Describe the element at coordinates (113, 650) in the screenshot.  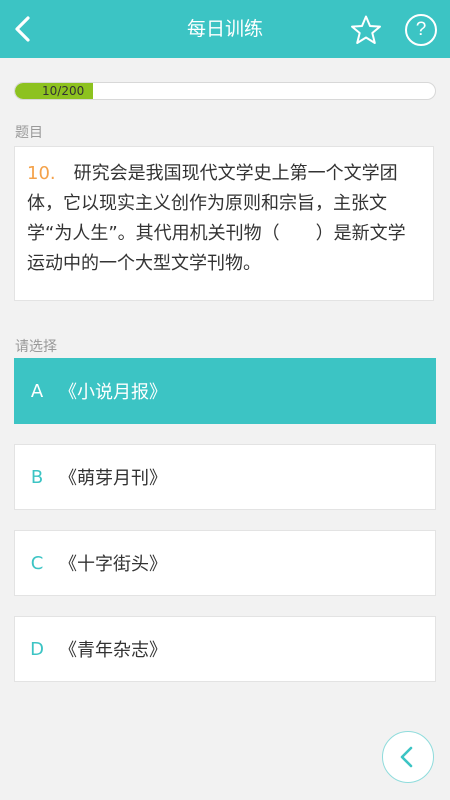
I see `option-text: 《青年杂志》` at that location.